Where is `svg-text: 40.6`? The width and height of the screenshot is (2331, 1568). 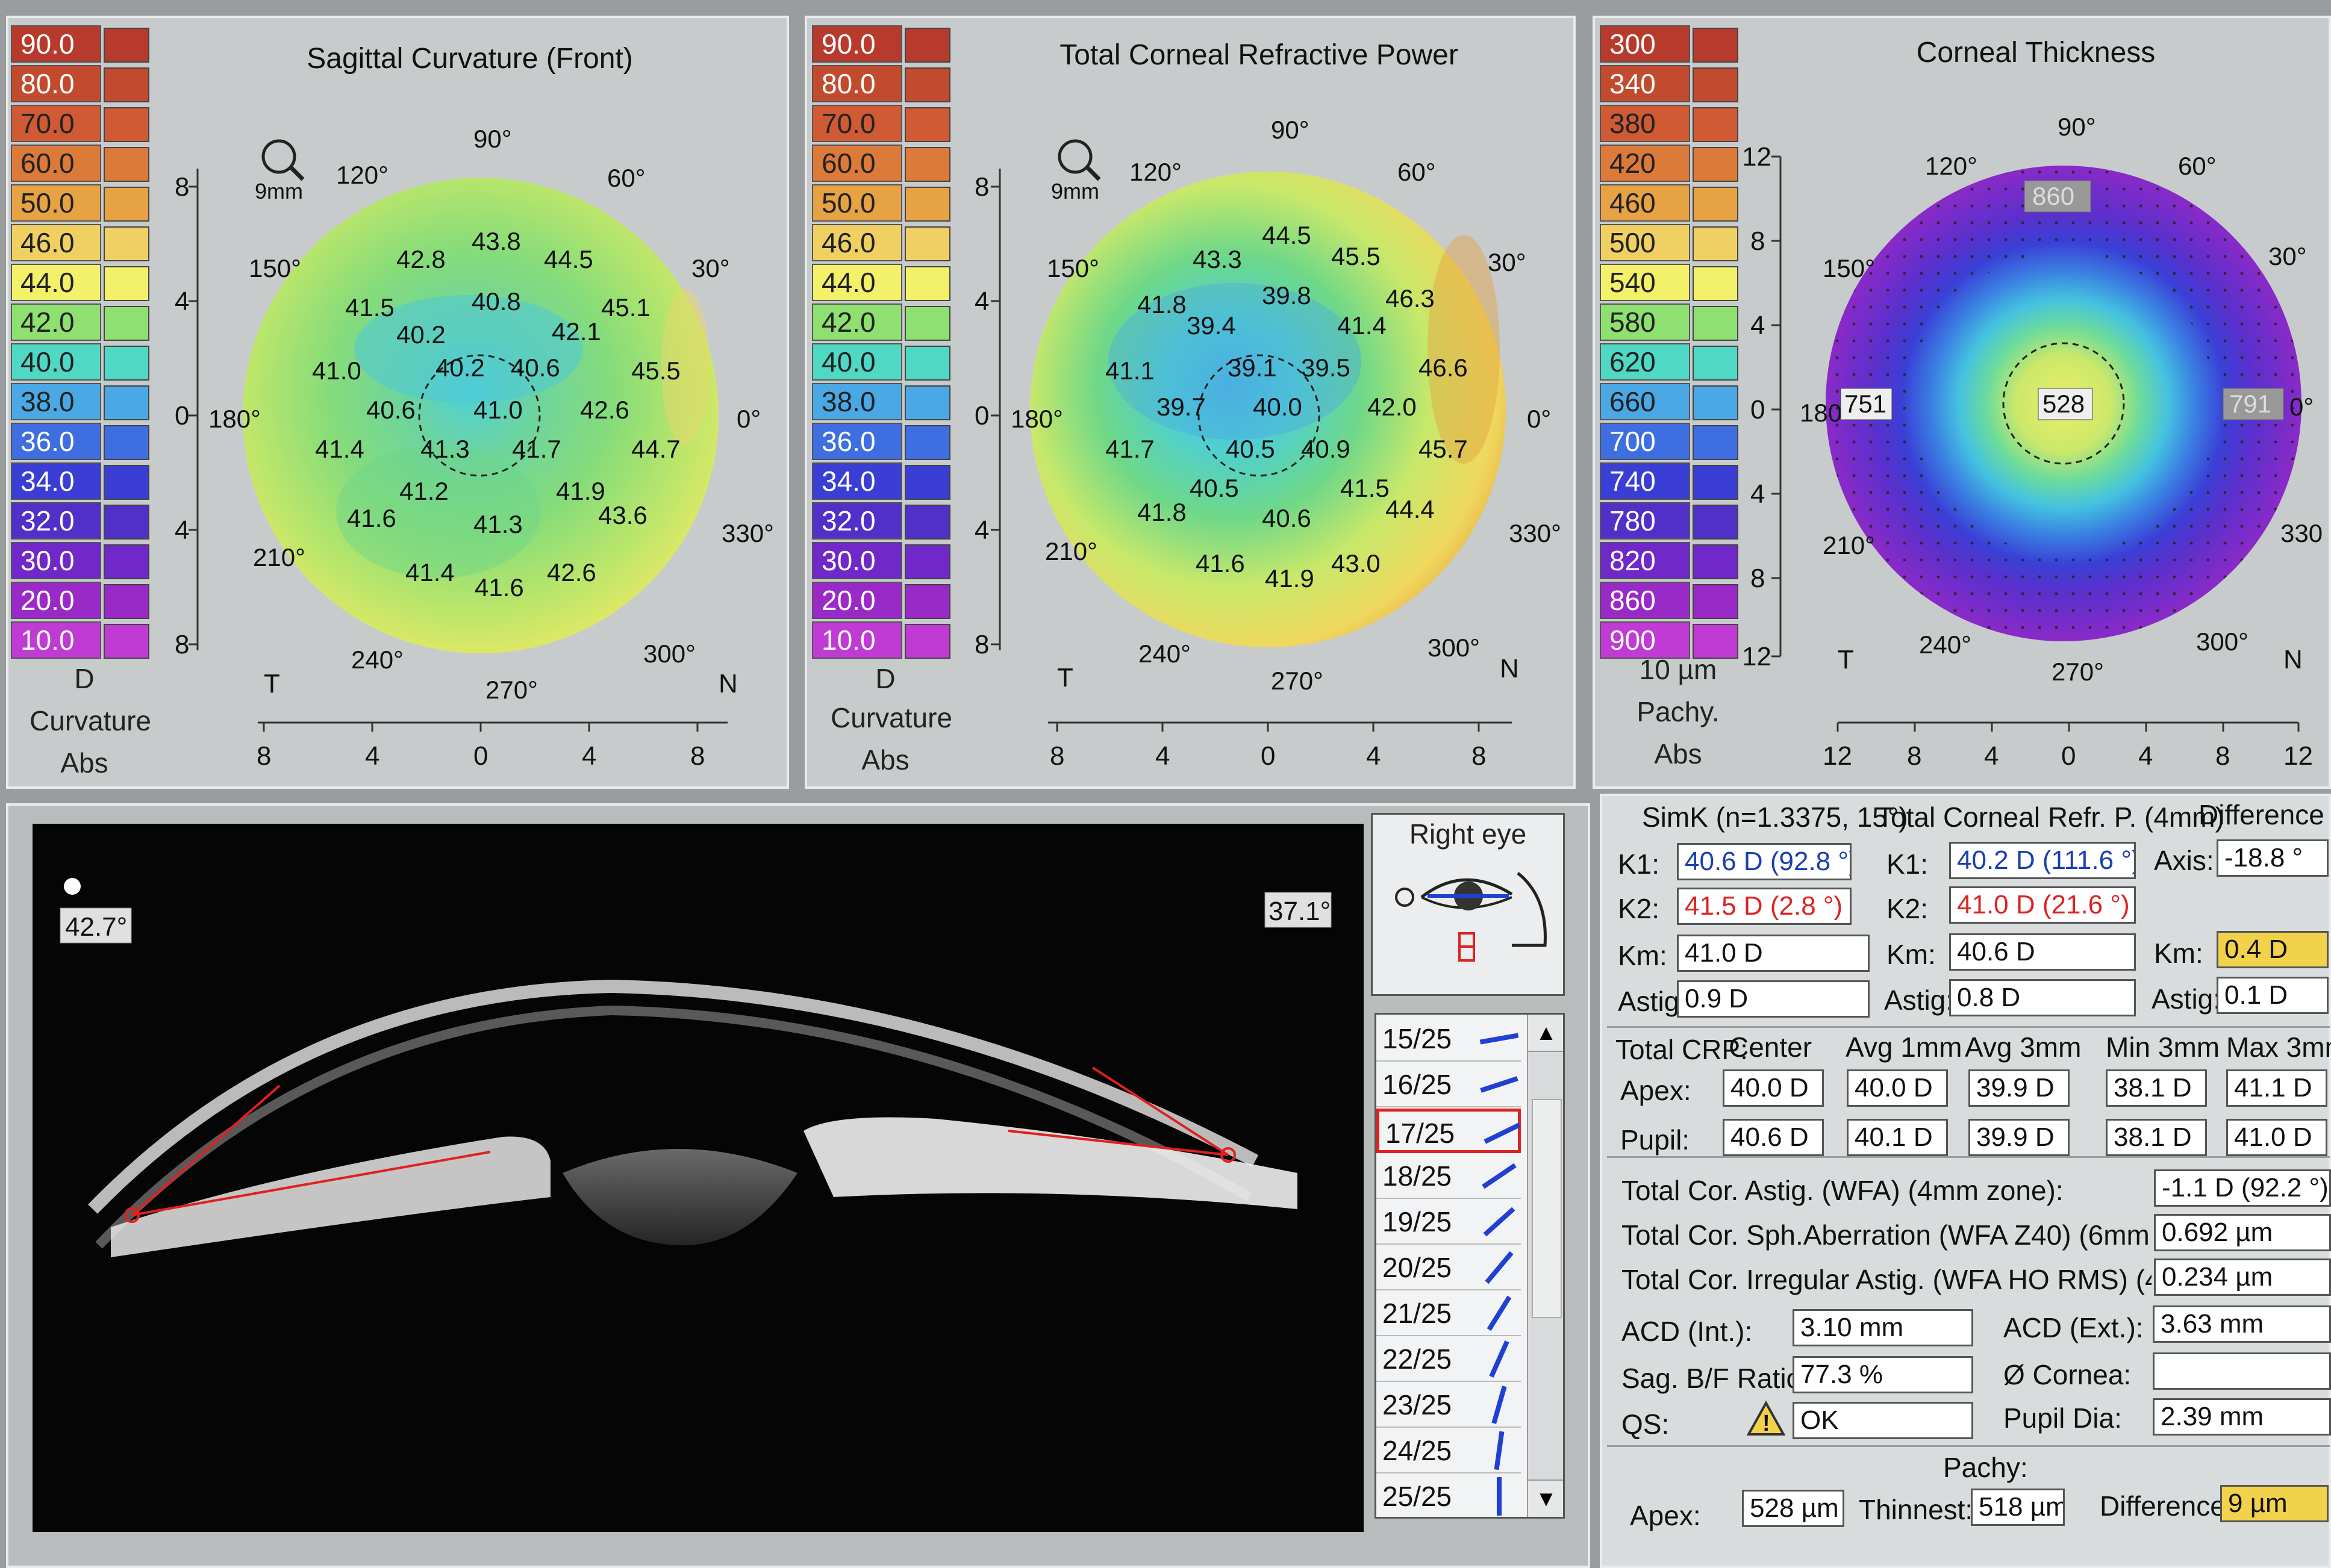
svg-text: 40.6 is located at coordinates (1286, 518).